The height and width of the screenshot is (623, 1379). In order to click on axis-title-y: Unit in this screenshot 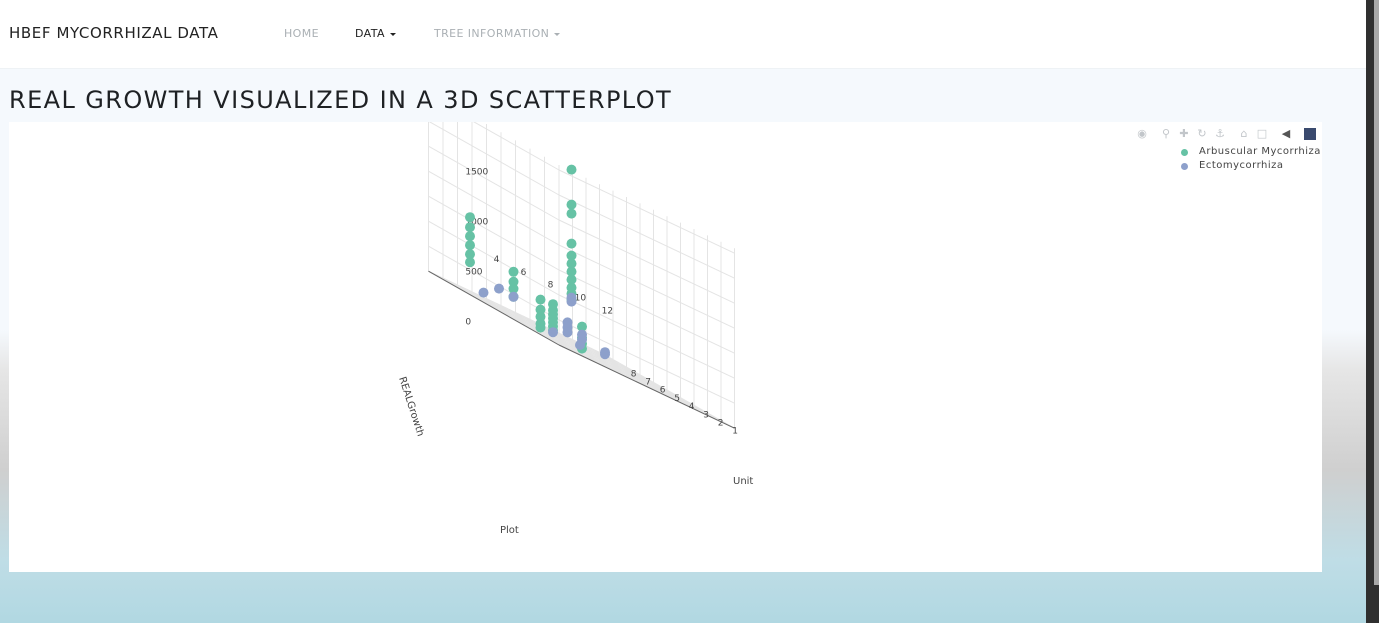, I will do `click(743, 481)`.